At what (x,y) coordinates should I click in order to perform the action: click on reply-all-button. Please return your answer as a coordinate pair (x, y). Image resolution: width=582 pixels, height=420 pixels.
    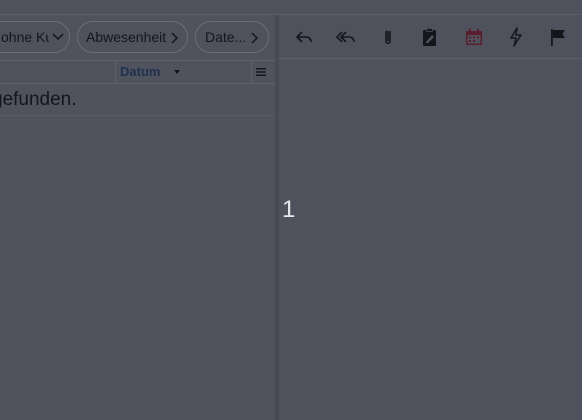
    Looking at the image, I should click on (346, 37).